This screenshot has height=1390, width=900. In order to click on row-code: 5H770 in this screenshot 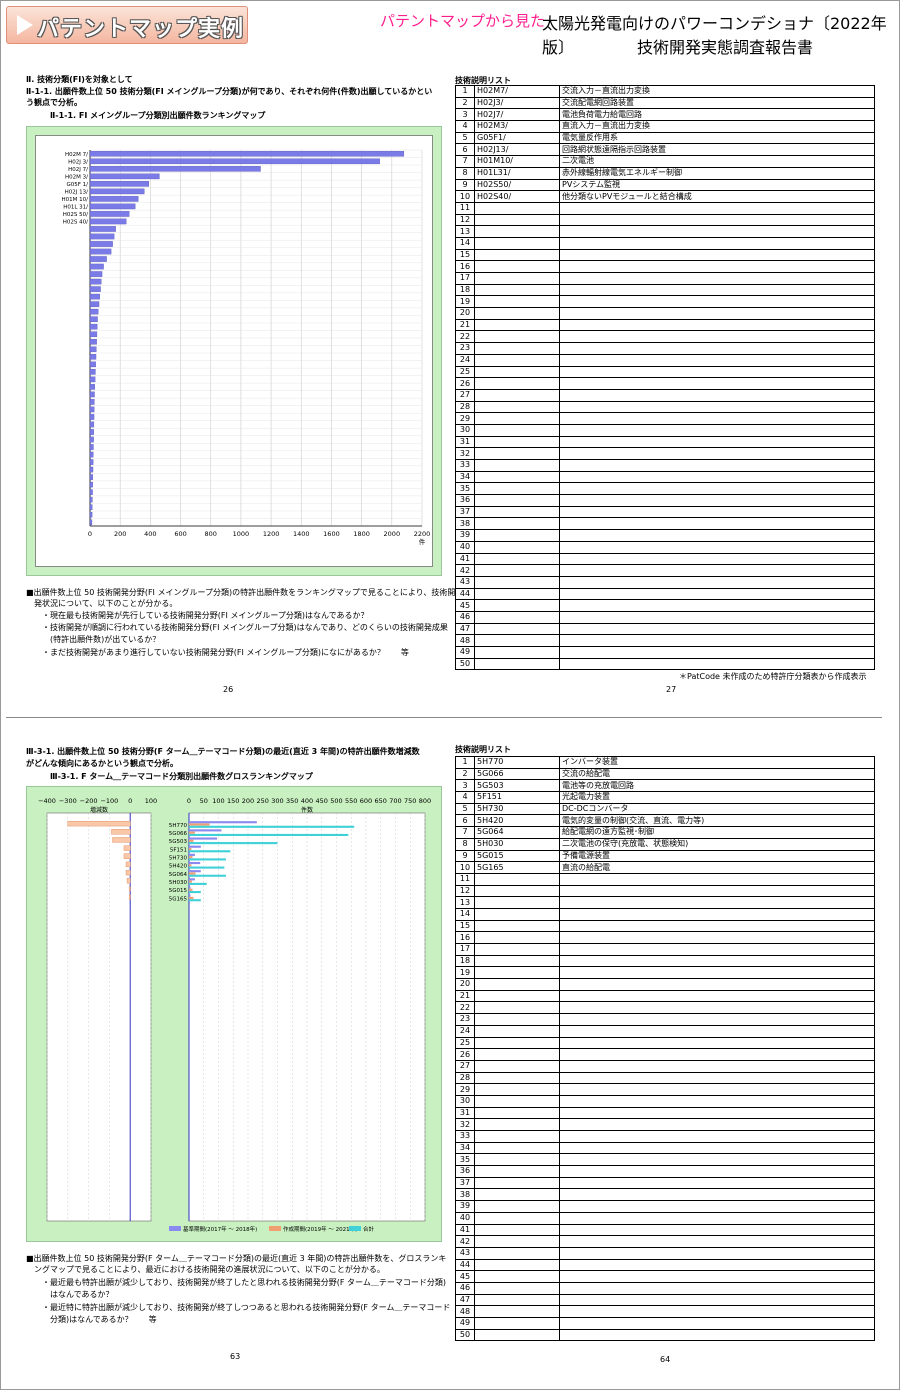, I will do `click(517, 762)`.